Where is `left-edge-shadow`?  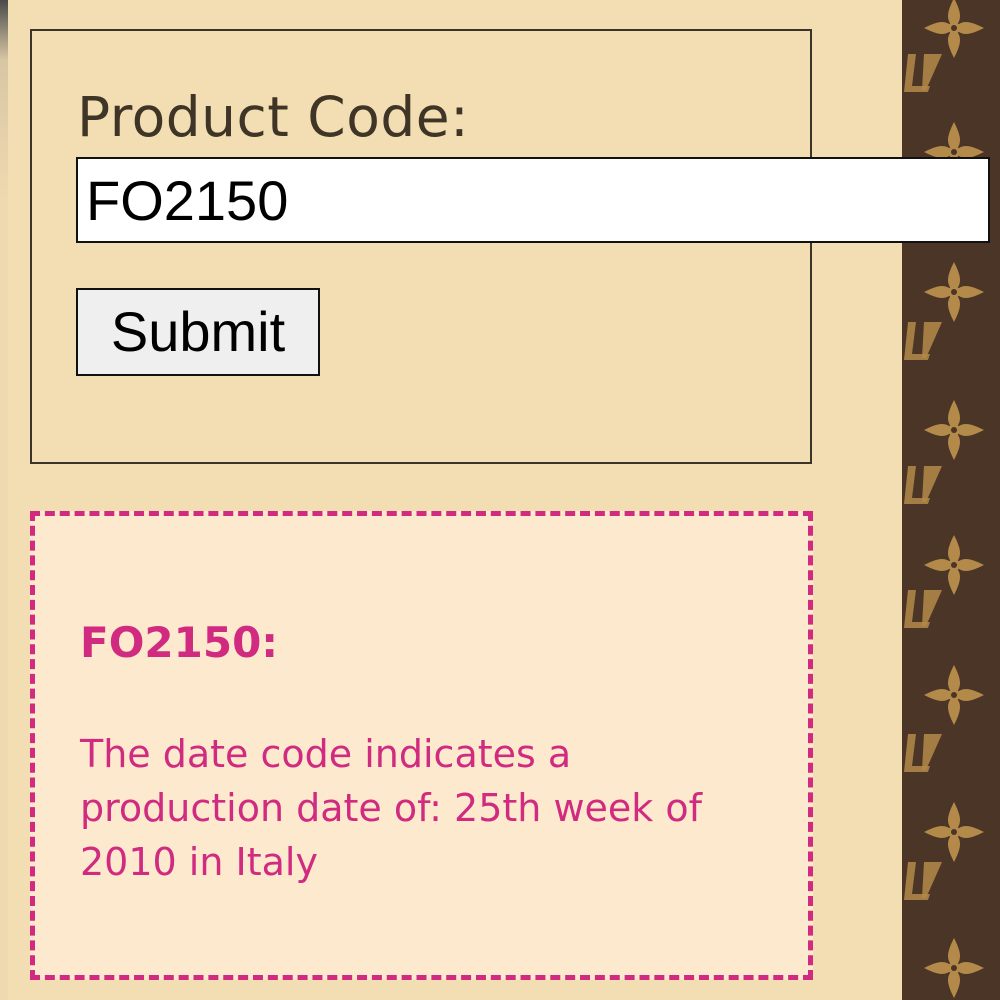 left-edge-shadow is located at coordinates (4, 500).